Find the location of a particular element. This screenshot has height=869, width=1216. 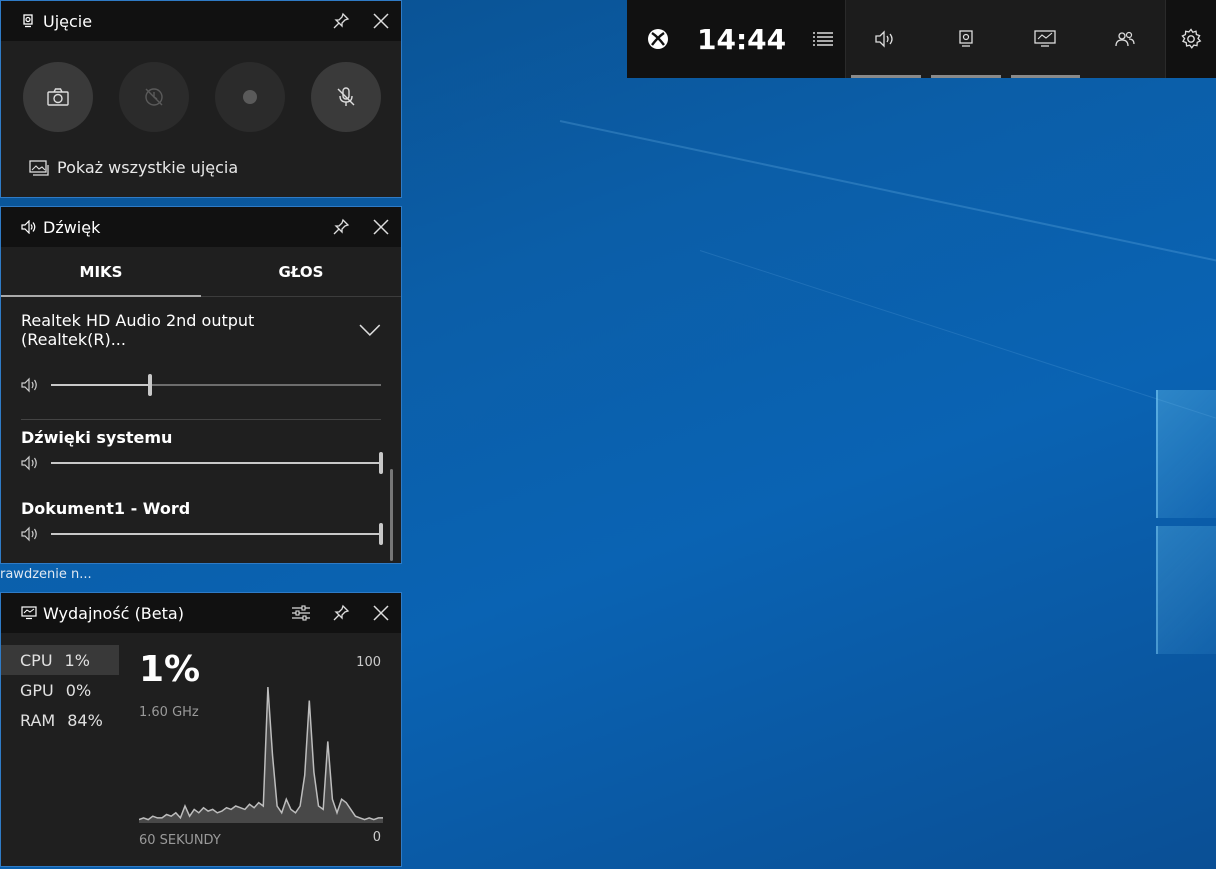

screenshot-button is located at coordinates (58, 97).